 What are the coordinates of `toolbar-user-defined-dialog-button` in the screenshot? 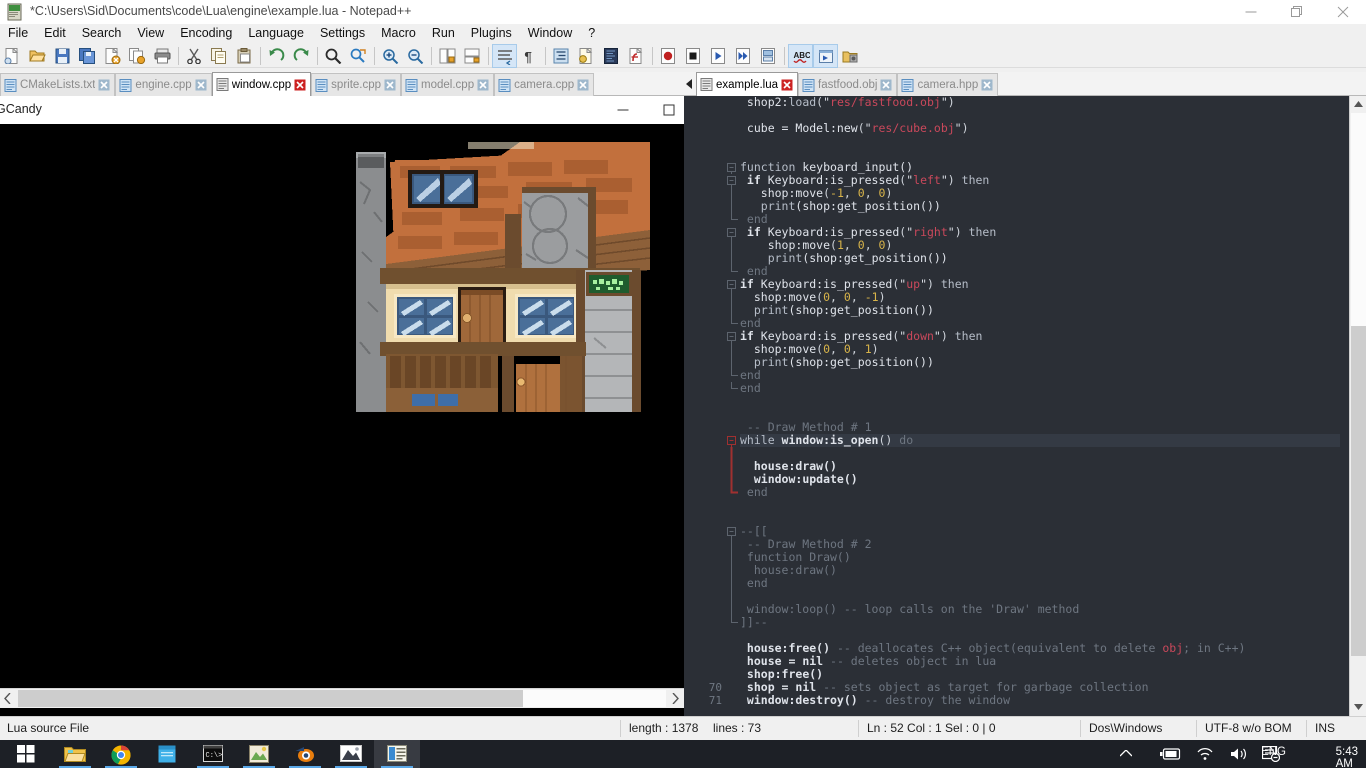 It's located at (586, 56).